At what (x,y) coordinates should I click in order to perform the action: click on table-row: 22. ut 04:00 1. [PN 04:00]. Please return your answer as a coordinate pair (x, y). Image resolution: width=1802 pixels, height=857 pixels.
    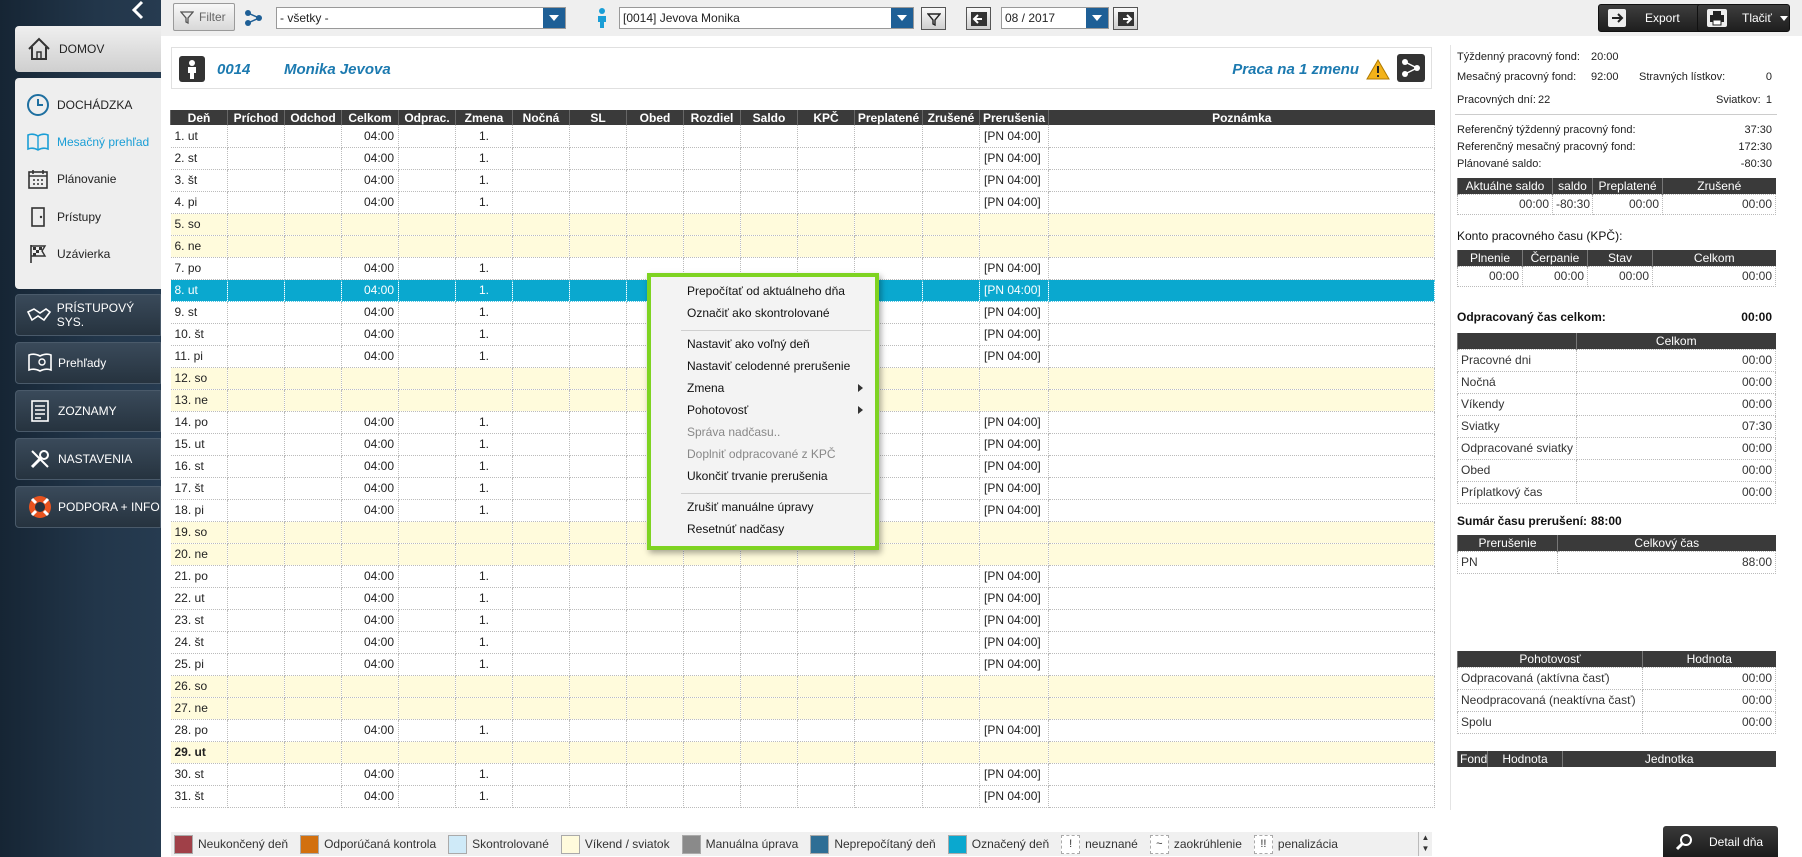
    Looking at the image, I should click on (802, 598).